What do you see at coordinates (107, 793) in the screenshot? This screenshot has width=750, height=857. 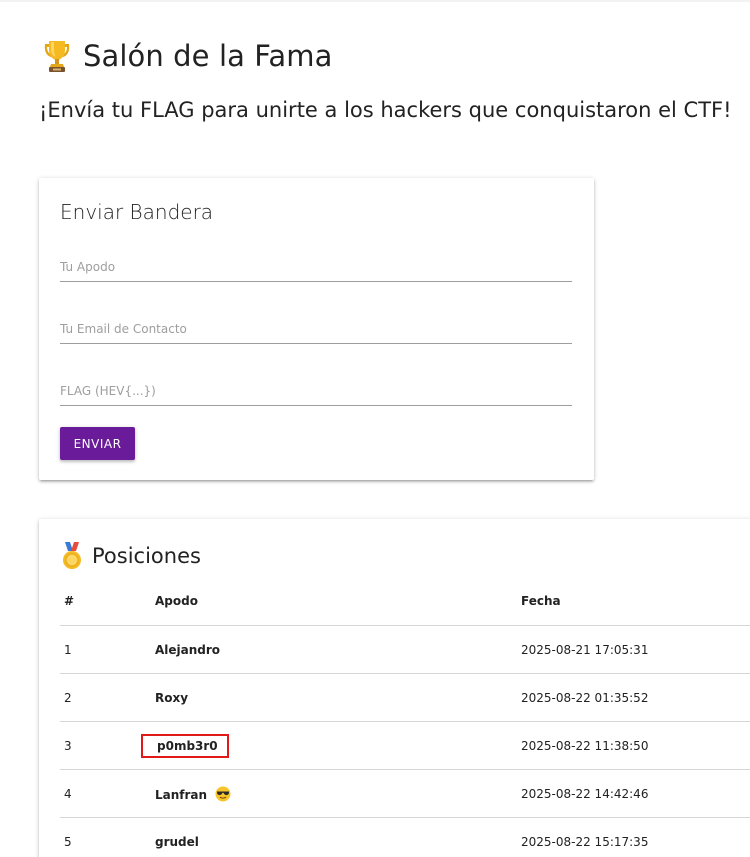 I see `row-position: 4` at bounding box center [107, 793].